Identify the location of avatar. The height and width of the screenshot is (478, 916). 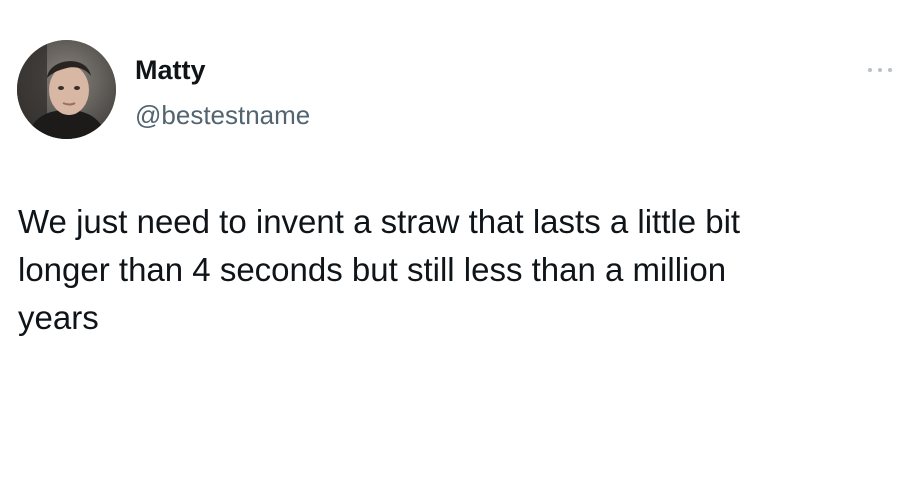
(66, 89).